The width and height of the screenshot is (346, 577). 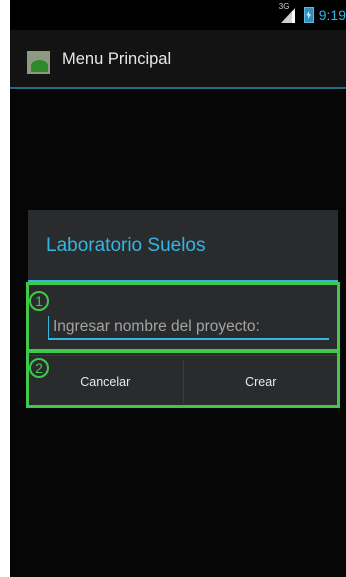 What do you see at coordinates (308, 15) in the screenshot?
I see `battery-charging-icon` at bounding box center [308, 15].